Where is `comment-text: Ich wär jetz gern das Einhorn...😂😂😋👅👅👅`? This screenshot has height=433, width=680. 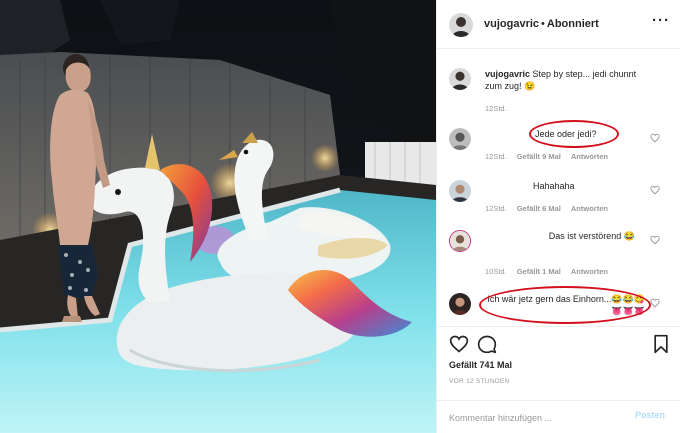 comment-text: Ich wär jetz gern das Einhorn...😂😂😋👅👅👅 is located at coordinates (566, 305).